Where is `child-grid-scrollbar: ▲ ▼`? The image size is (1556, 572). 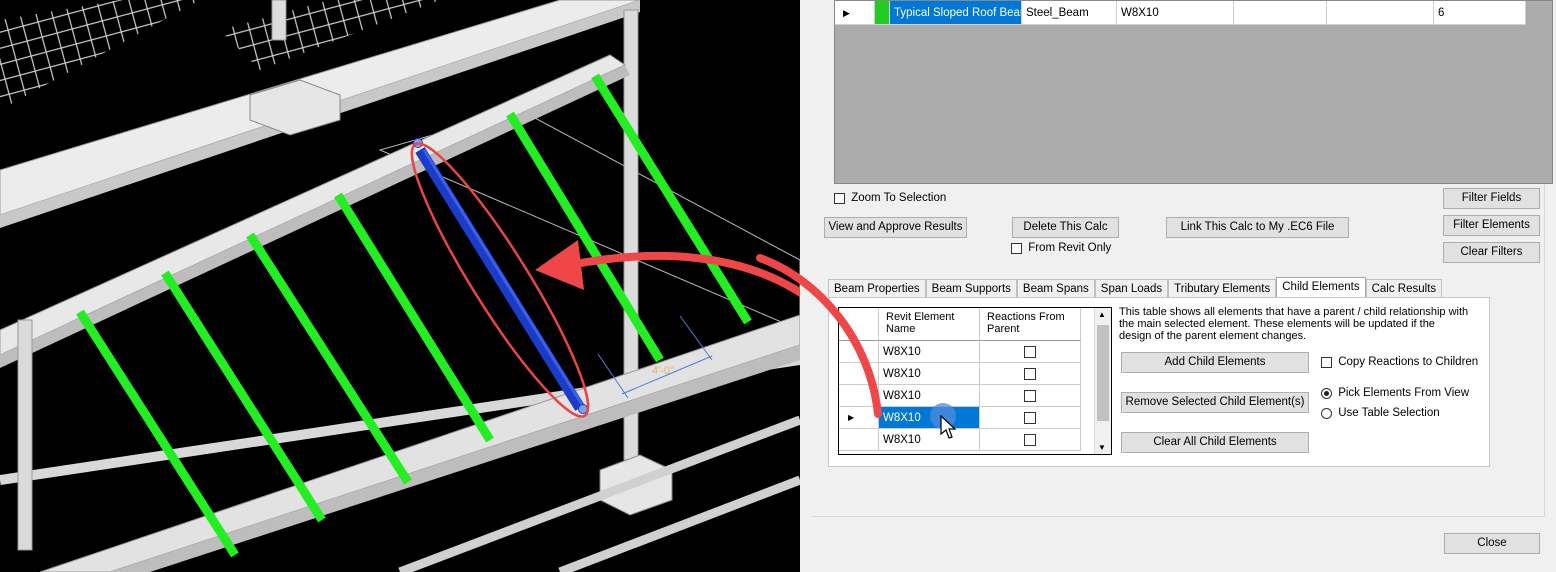
child-grid-scrollbar: ▲ ▼ is located at coordinates (1102, 381).